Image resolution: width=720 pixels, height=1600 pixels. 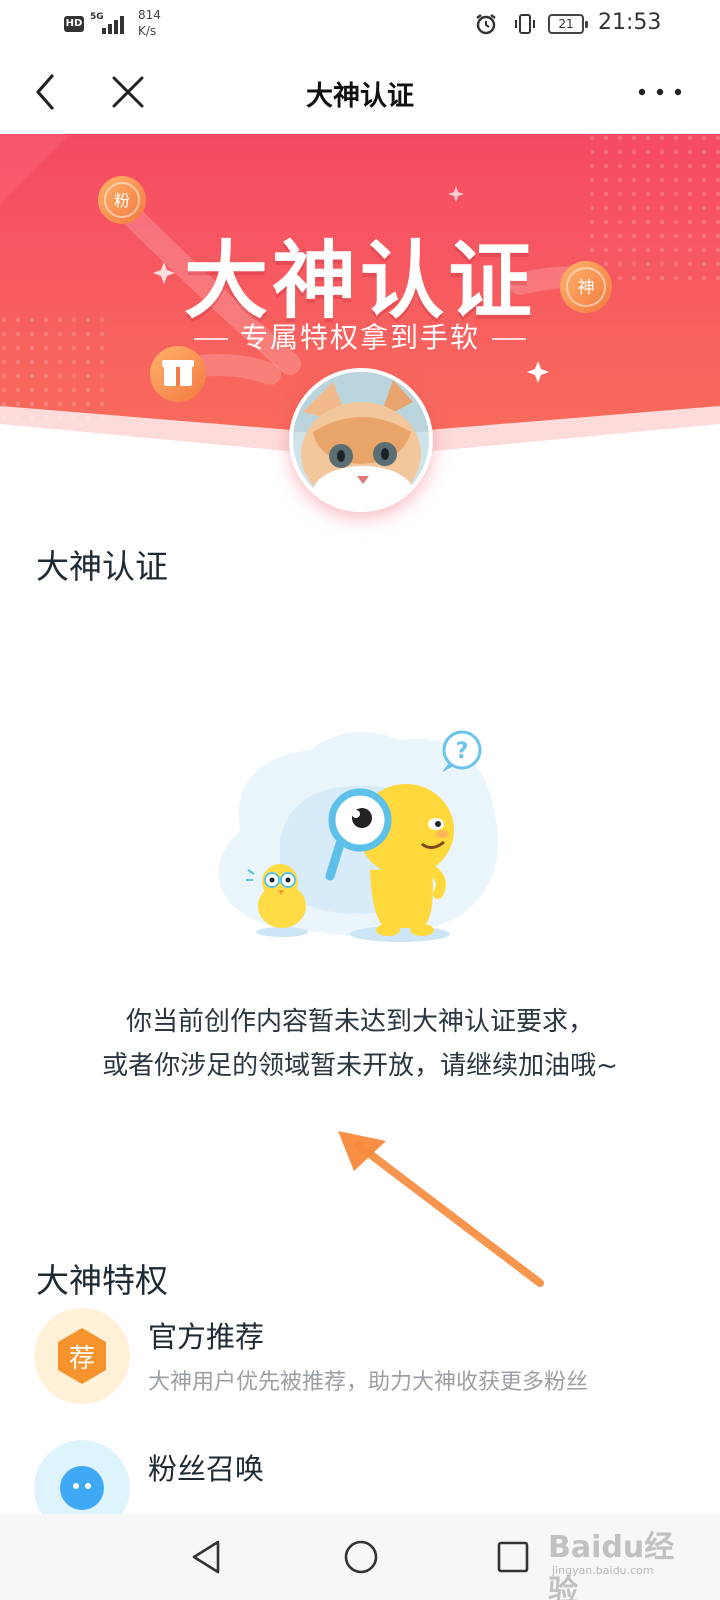 I want to click on banner-subtitle: 专属特权拿到手软, so click(x=360, y=336).